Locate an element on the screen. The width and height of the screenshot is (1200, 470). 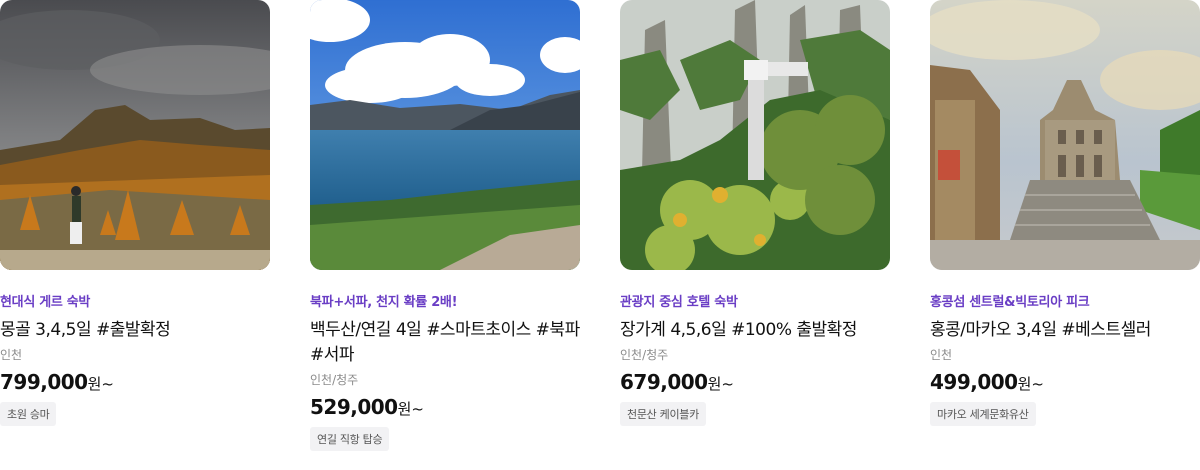
feature-badge: 마카오 세계문화유산 is located at coordinates (983, 414).